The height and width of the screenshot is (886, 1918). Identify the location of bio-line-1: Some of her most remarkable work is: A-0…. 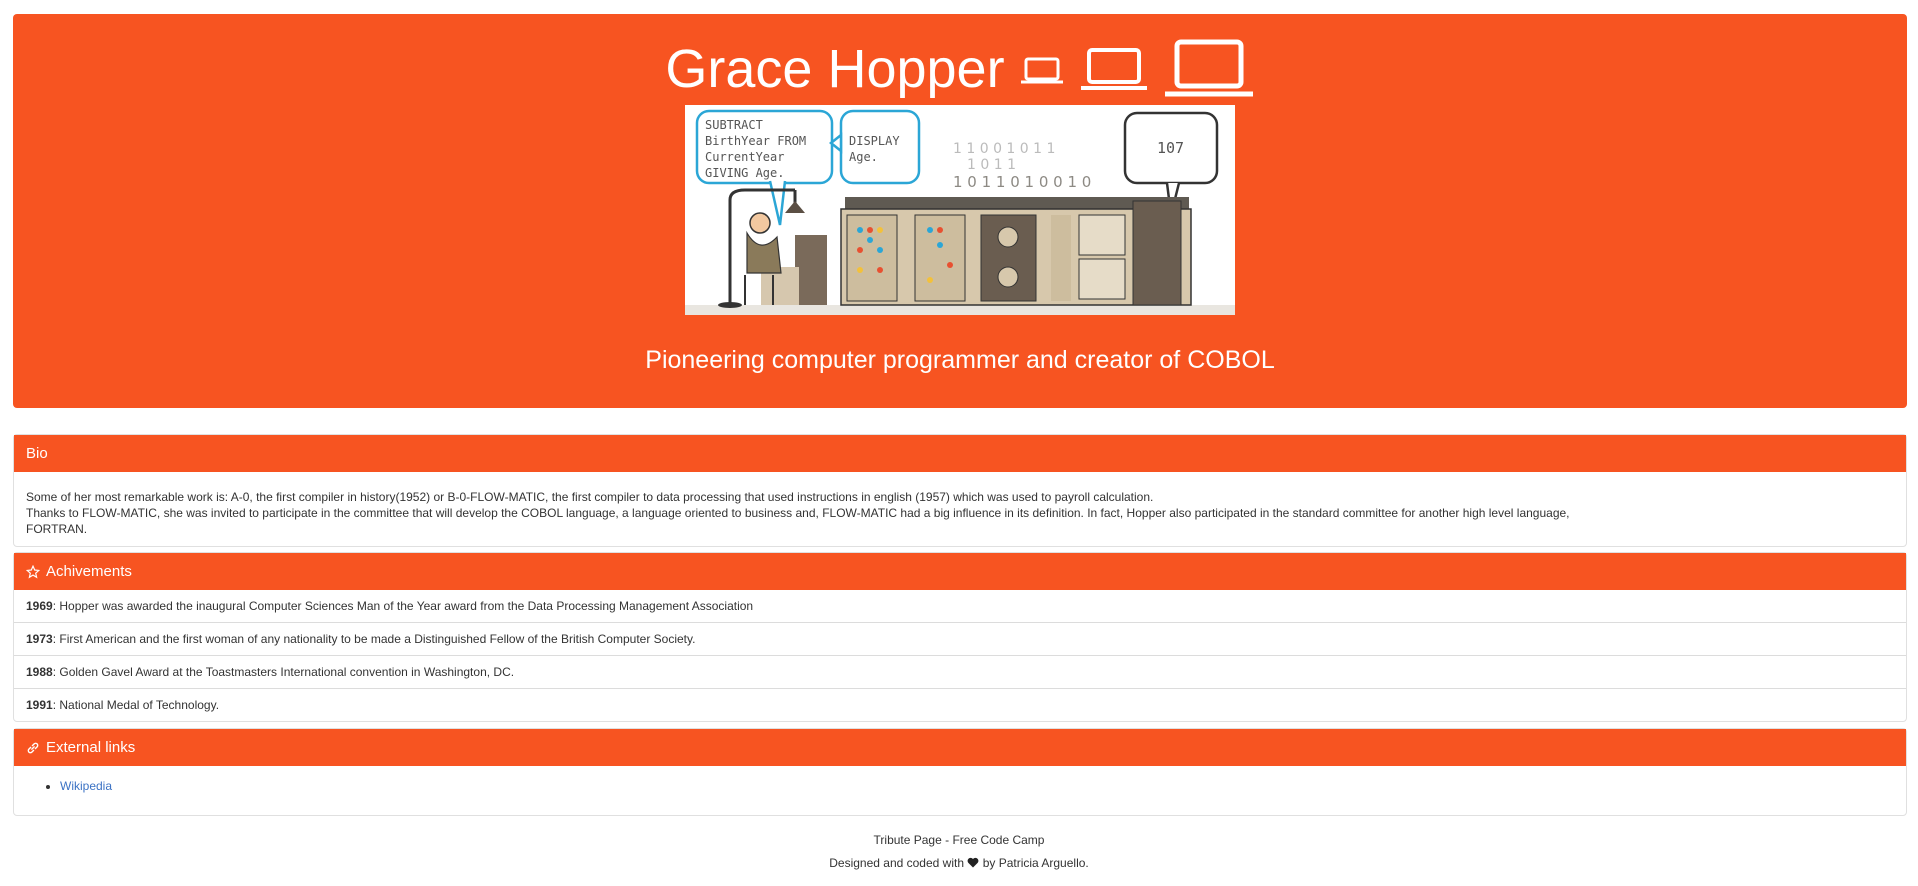
(590, 497).